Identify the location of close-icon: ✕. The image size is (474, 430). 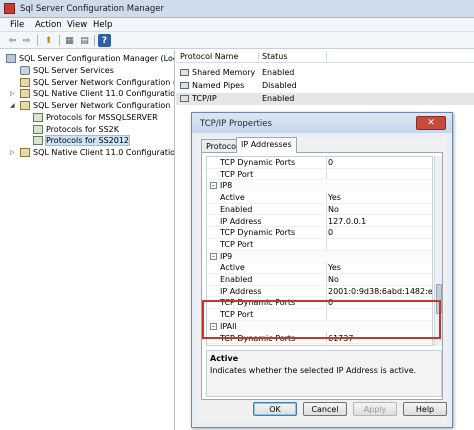
(431, 123).